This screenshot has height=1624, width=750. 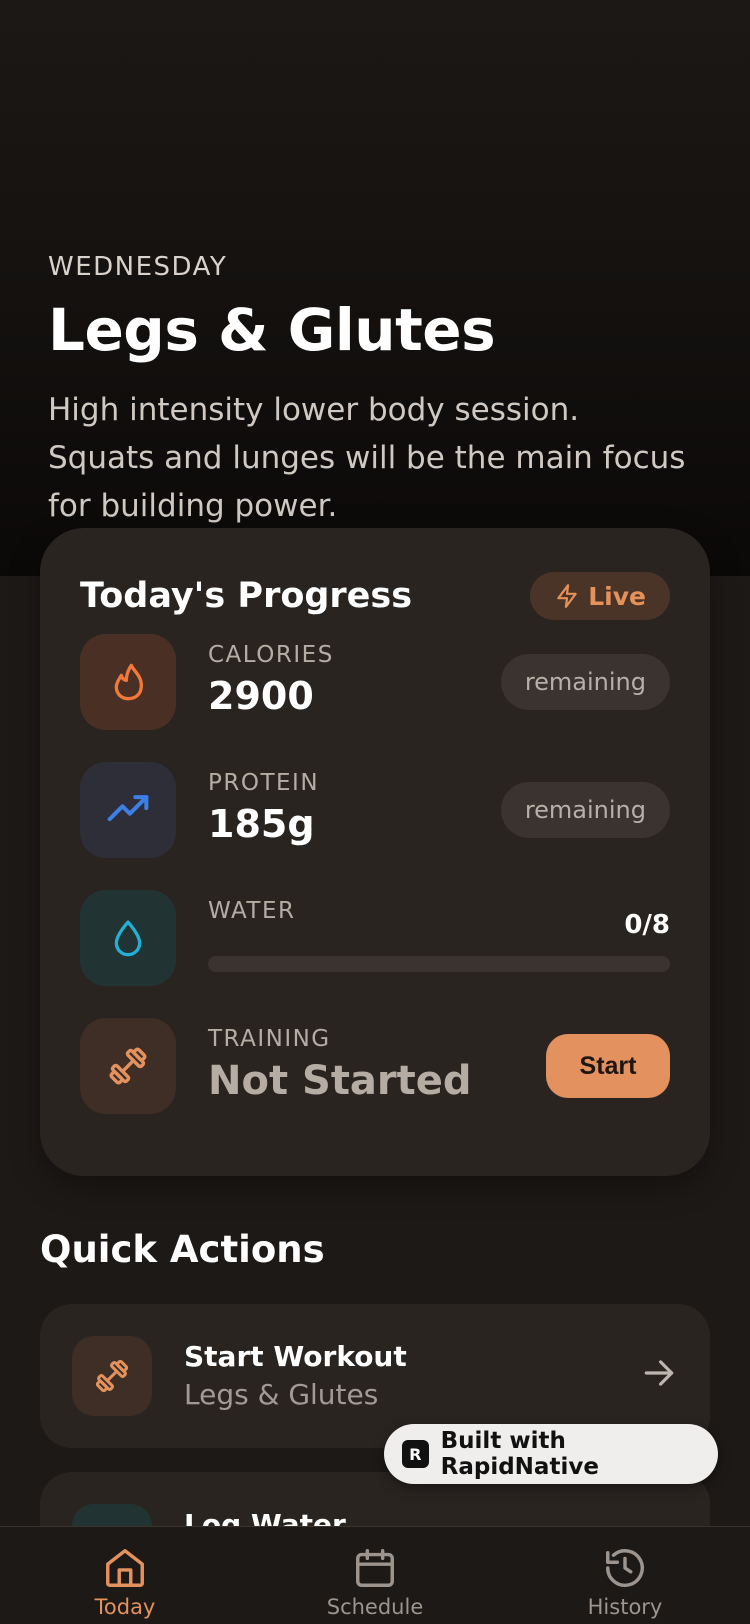 What do you see at coordinates (281, 1394) in the screenshot?
I see `qa-sublabel: Legs & Glutes` at bounding box center [281, 1394].